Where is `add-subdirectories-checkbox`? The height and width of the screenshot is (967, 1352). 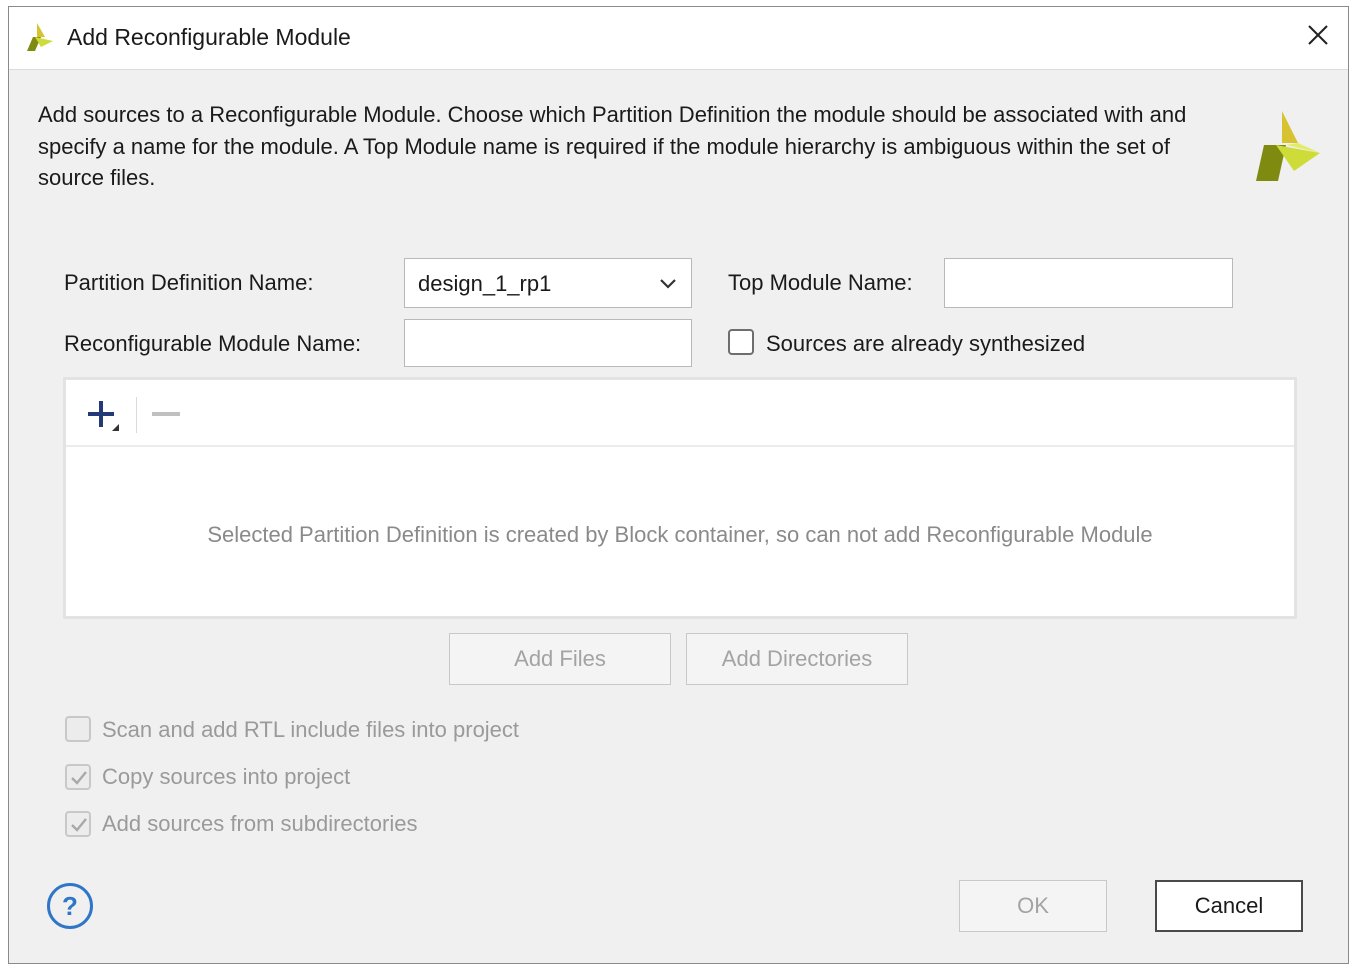 add-subdirectories-checkbox is located at coordinates (78, 824).